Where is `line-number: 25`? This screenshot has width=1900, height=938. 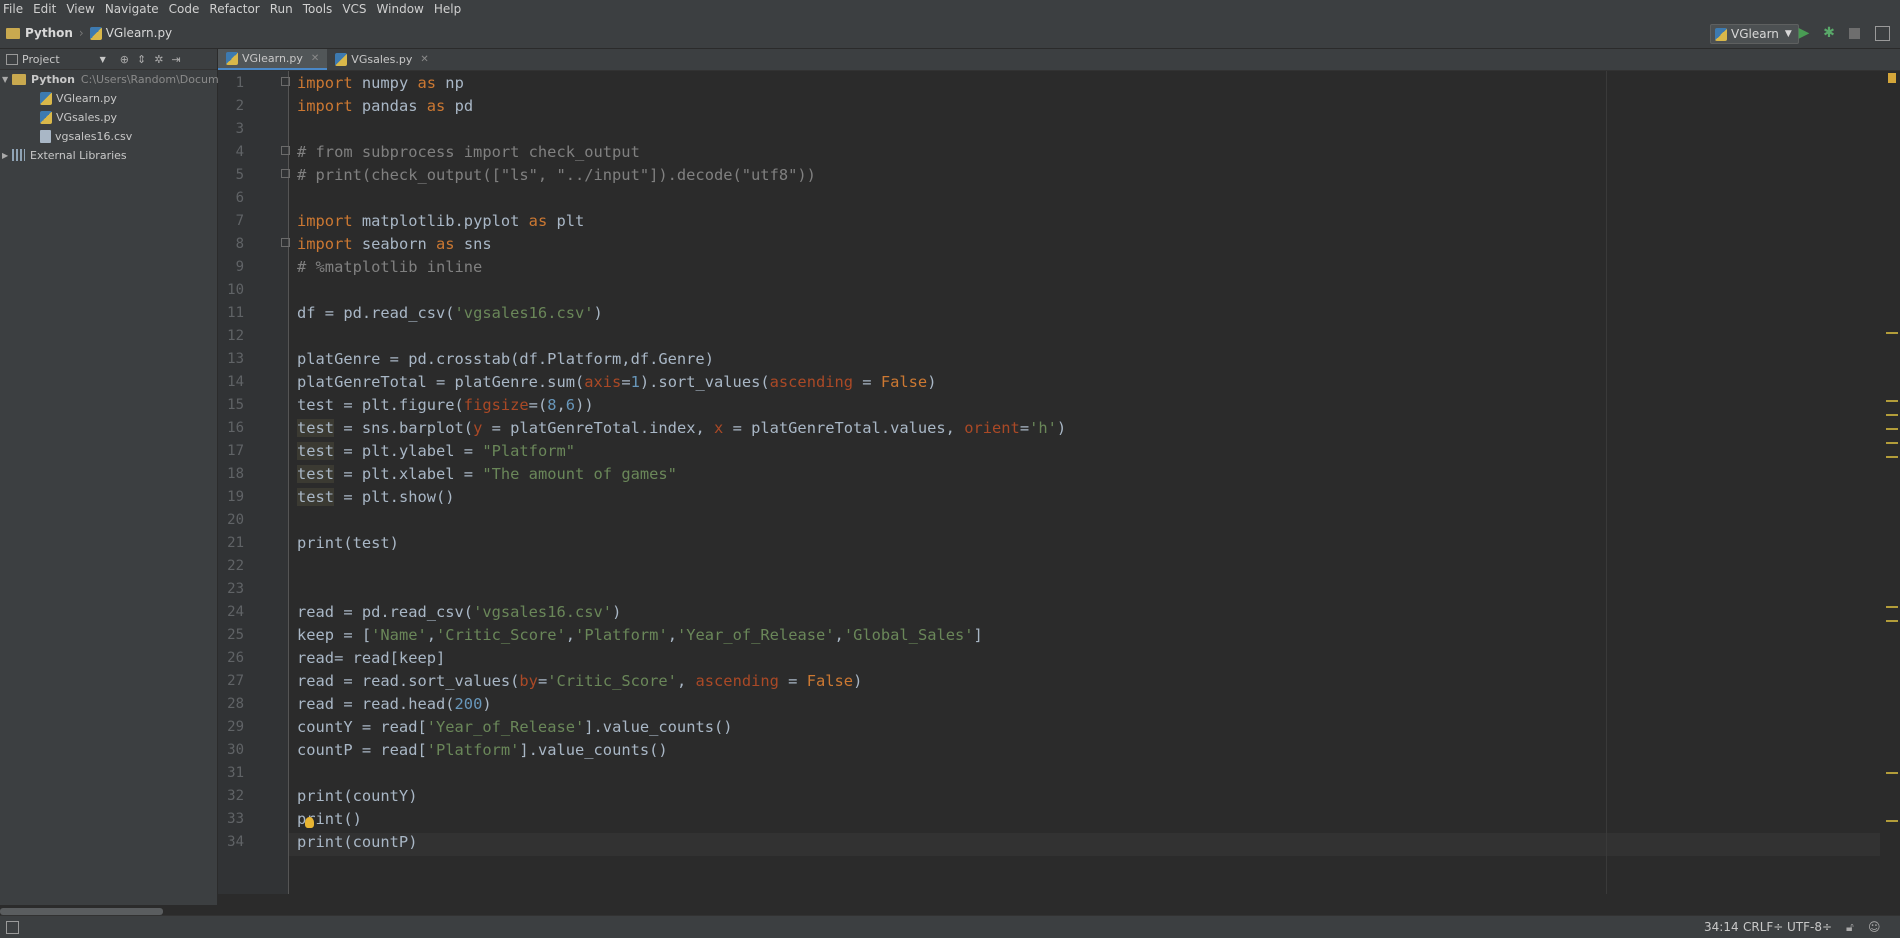
line-number: 25 is located at coordinates (235, 635).